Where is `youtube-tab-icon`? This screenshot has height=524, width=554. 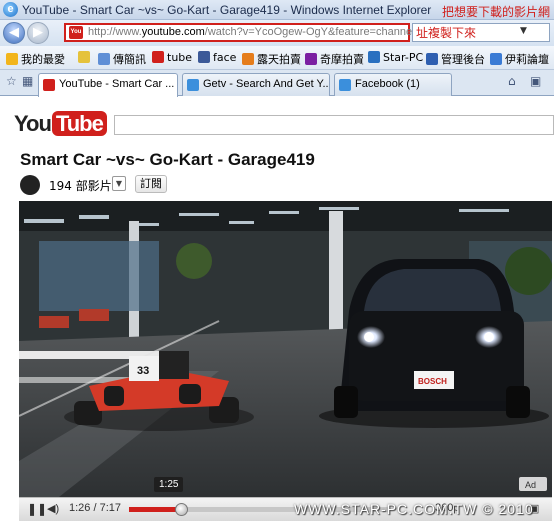
youtube-tab-icon is located at coordinates (49, 85).